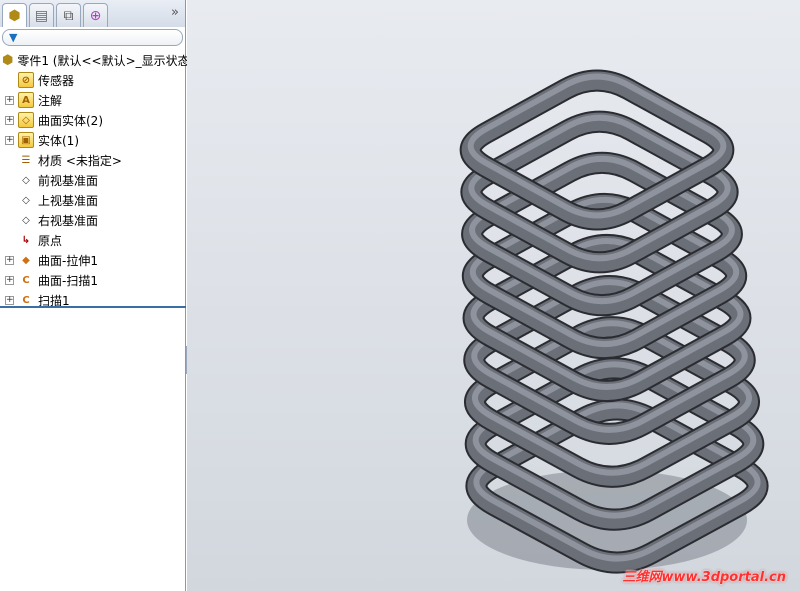 This screenshot has width=800, height=591. I want to click on tree-item: ☰ 材质 <未指定>, so click(92, 160).